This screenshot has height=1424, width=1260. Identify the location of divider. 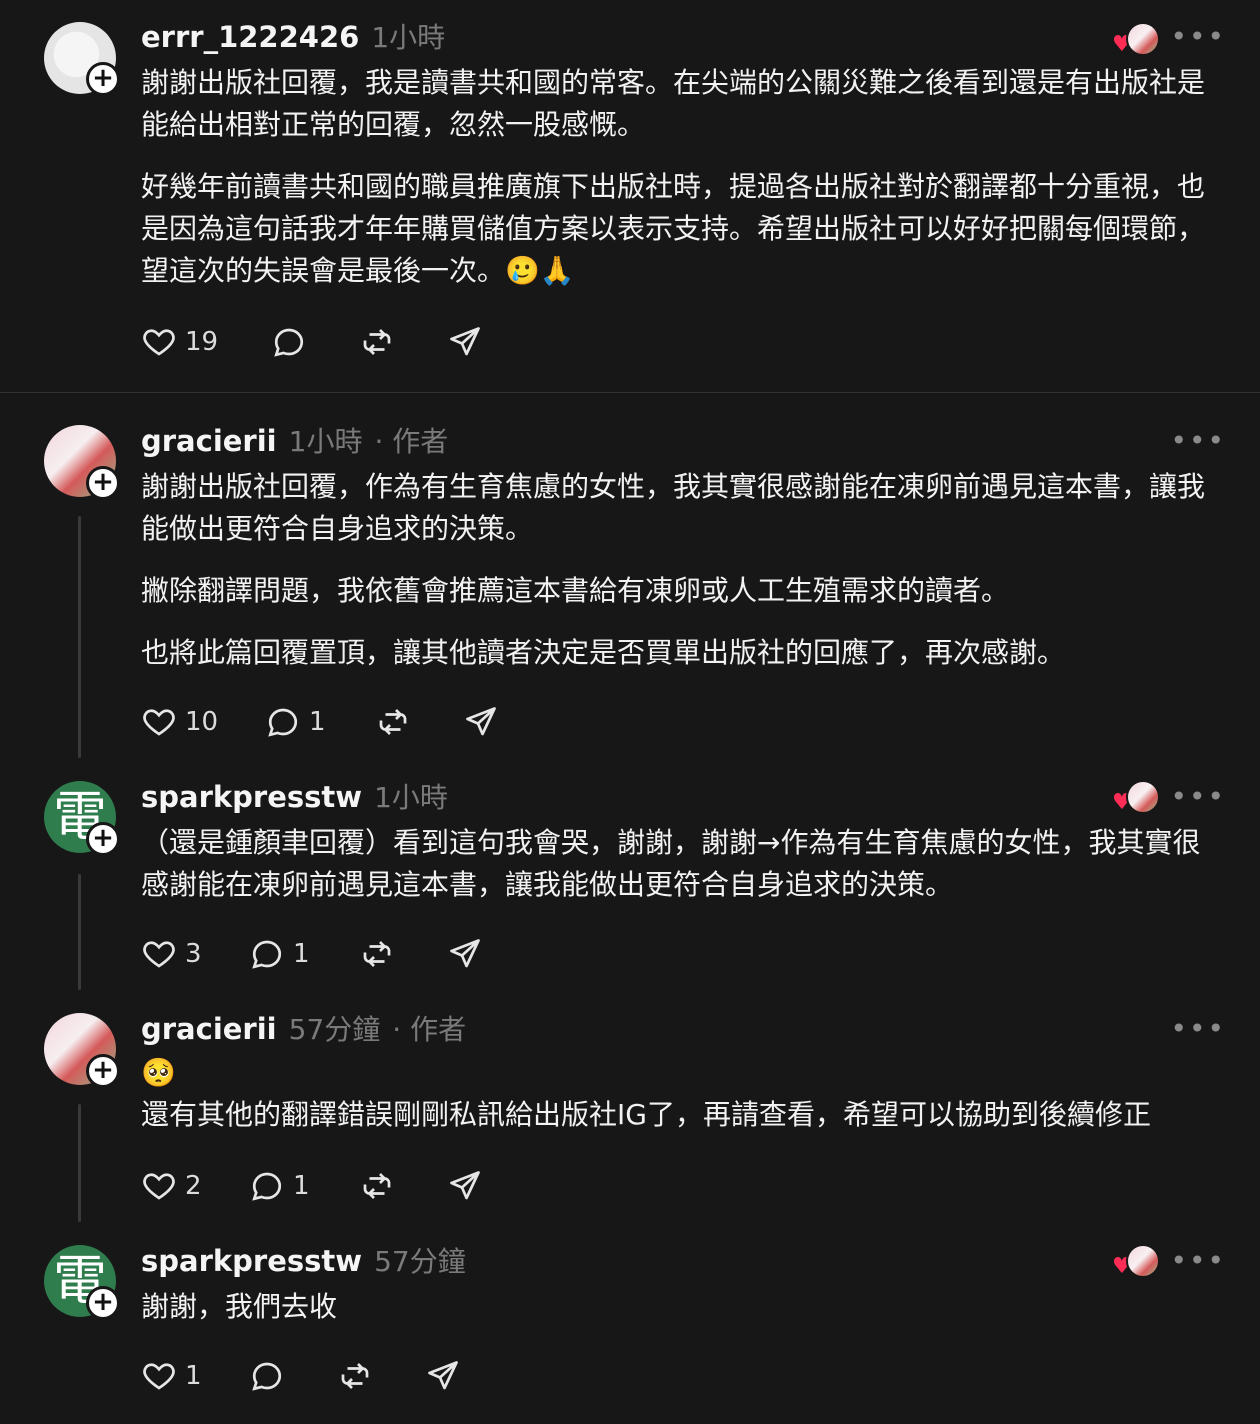
(630, 392).